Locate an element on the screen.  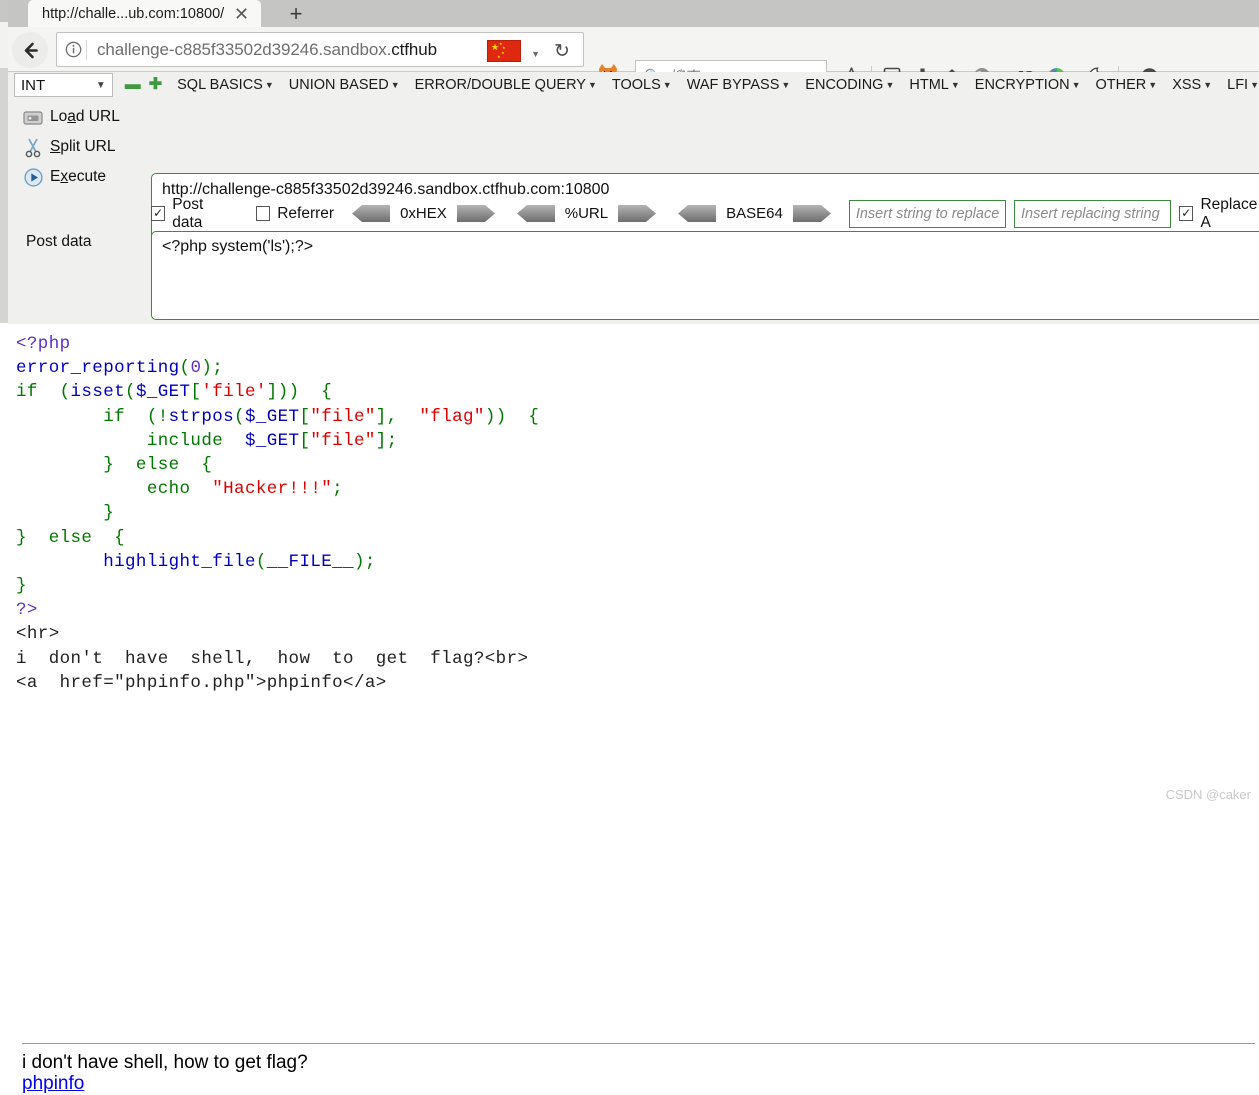
browser-tab: http://challe...ub.com:10800/ ✕ is located at coordinates (144, 13).